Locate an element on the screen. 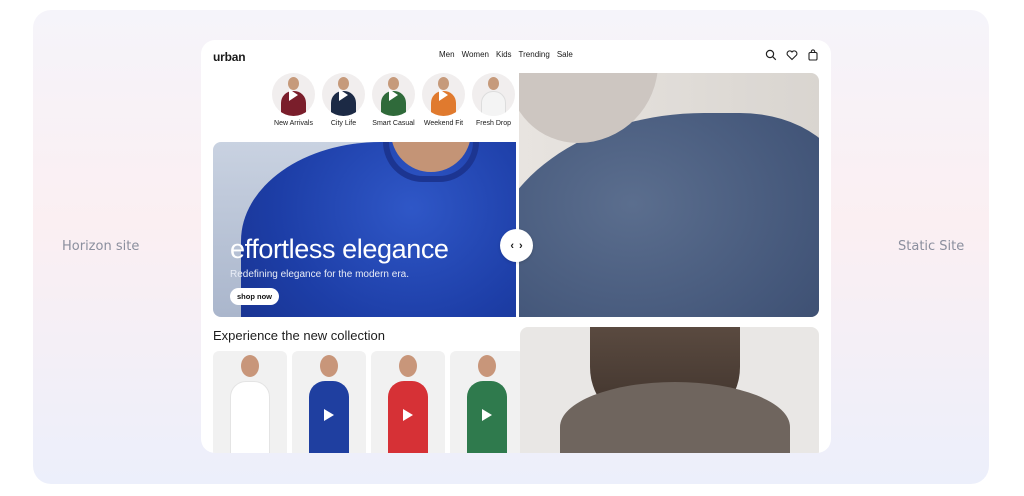 The width and height of the screenshot is (1024, 496). nav-trending: Trending is located at coordinates (534, 54).